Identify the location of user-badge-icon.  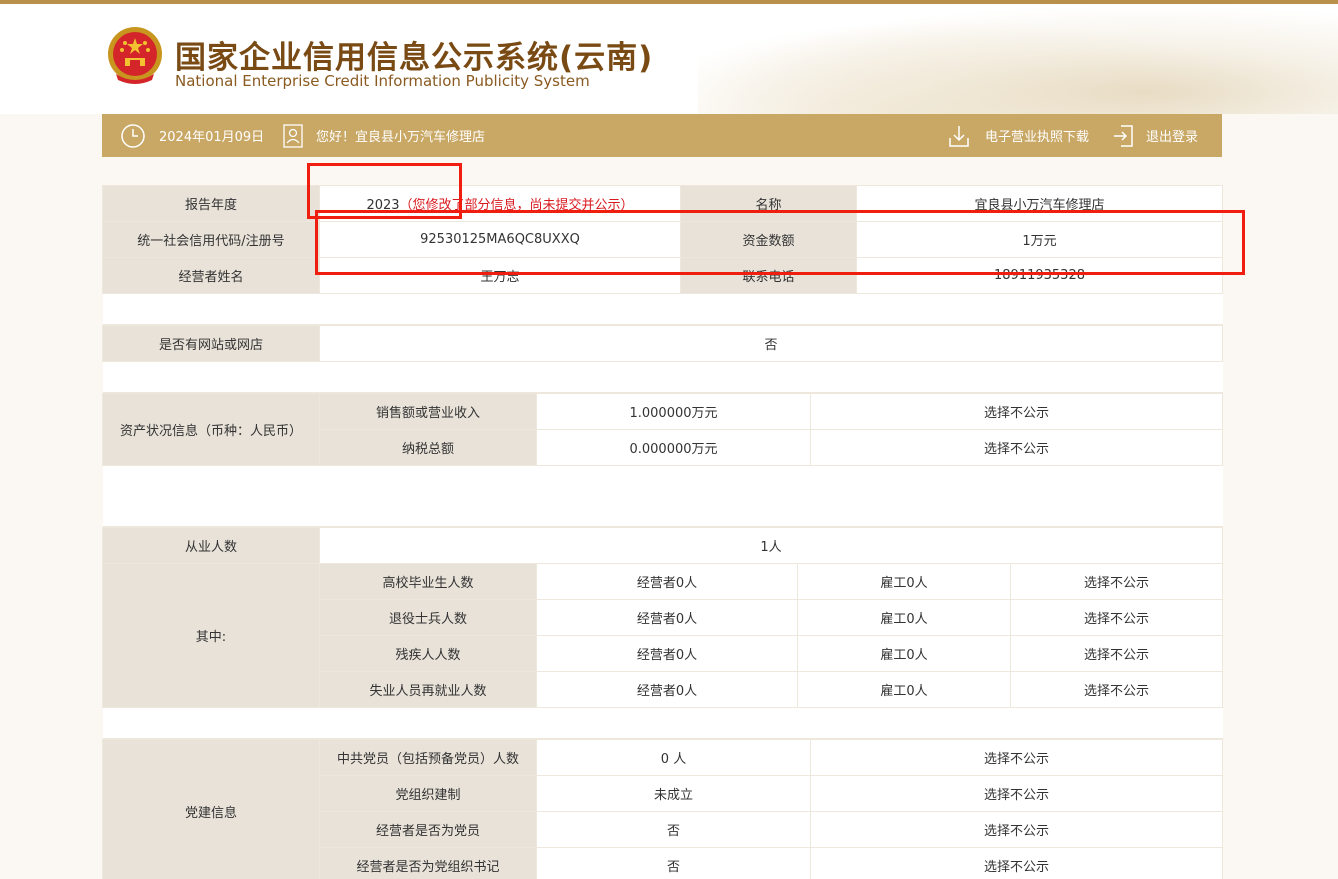
(293, 135).